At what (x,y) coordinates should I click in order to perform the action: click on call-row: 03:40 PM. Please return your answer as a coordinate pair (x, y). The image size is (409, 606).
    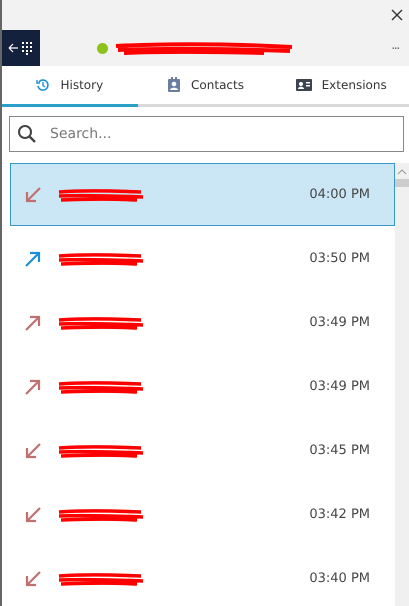
    Looking at the image, I should click on (202, 576).